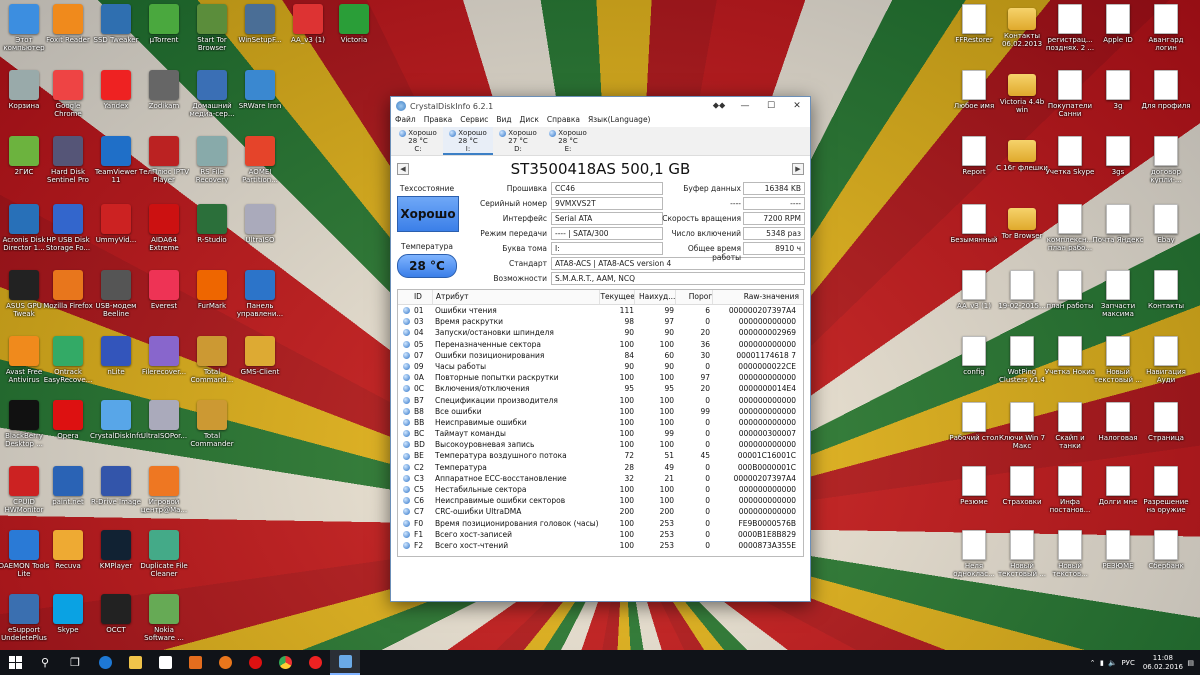 Image resolution: width=1200 pixels, height=675 pixels. I want to click on edge-icon, so click(105, 662).